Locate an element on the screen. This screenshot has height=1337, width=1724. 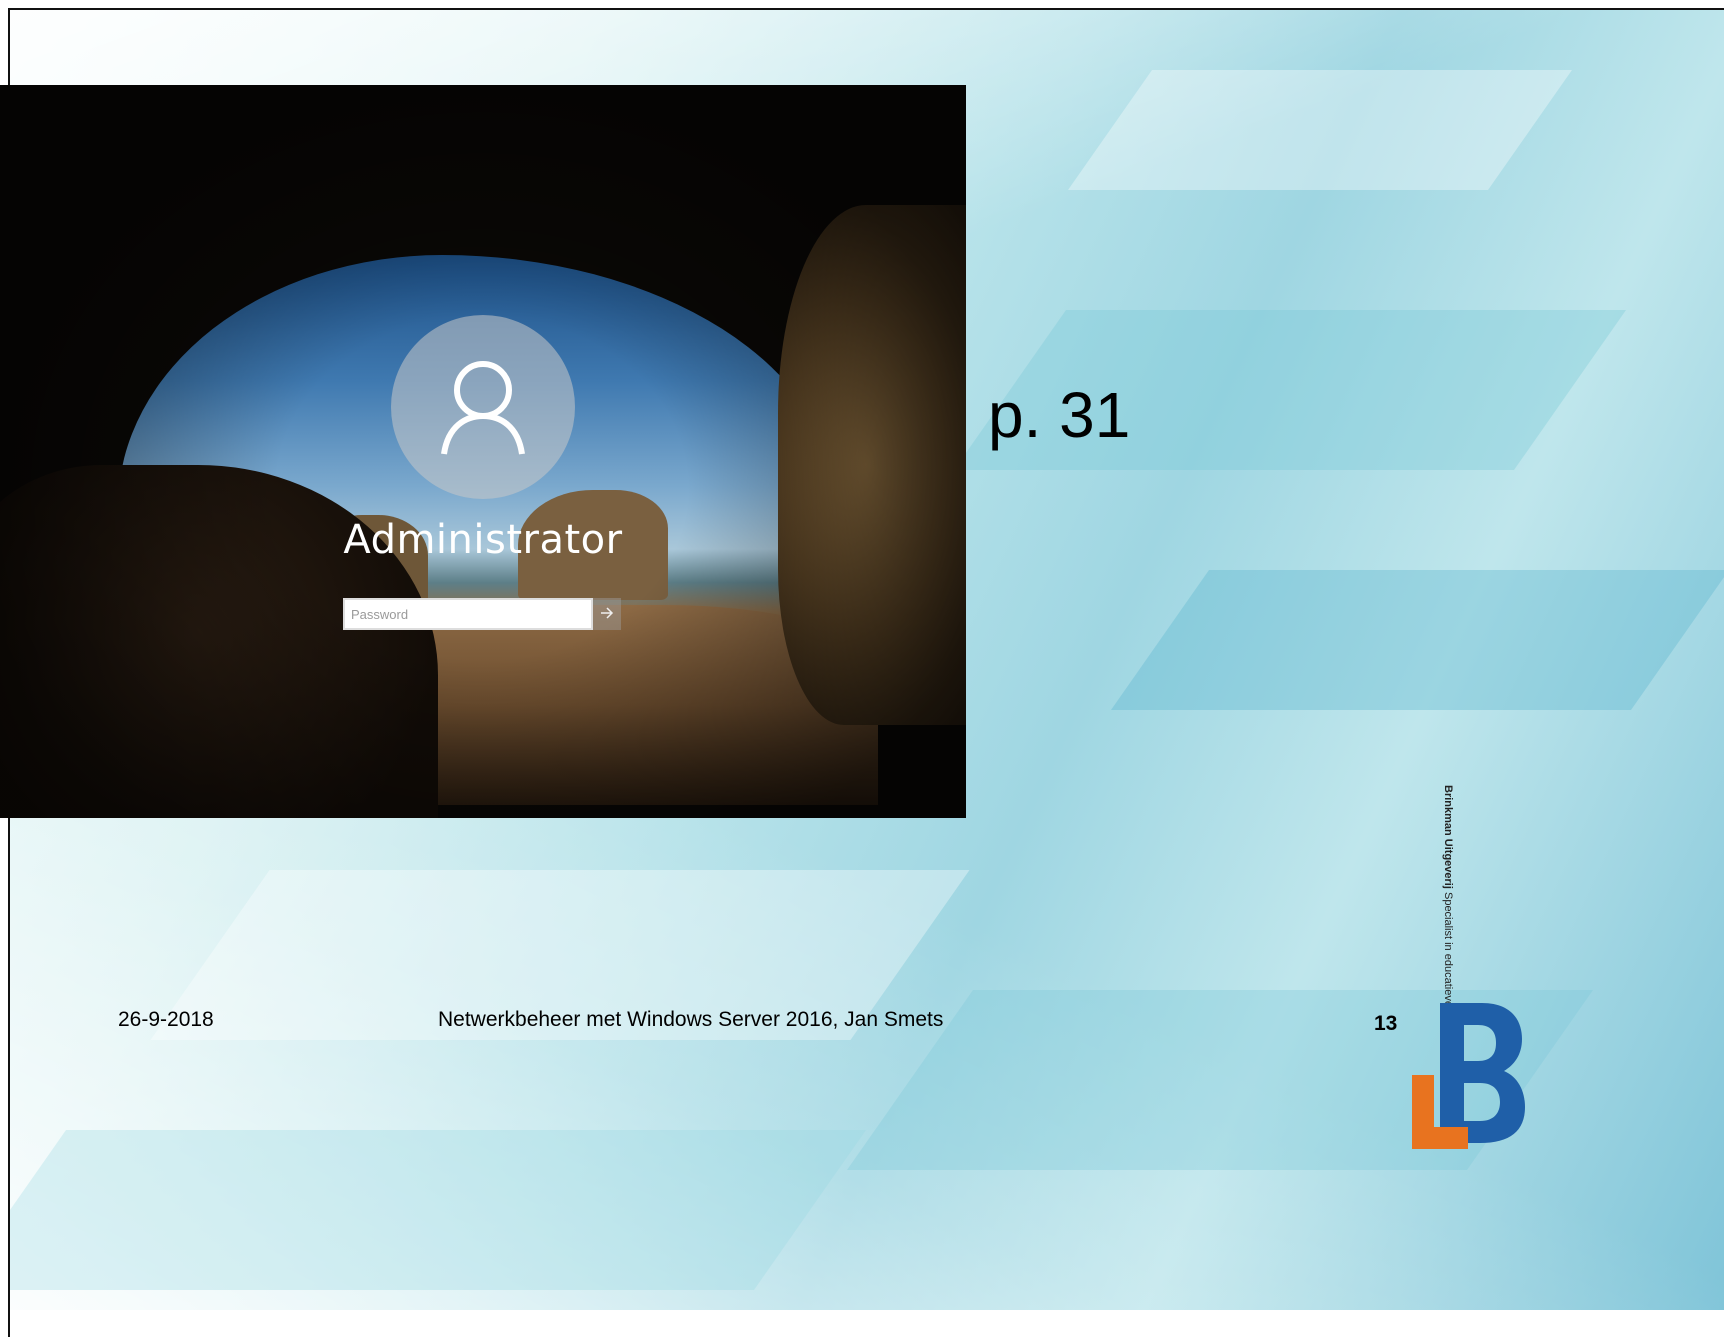
footer-date: 26-9-2018 is located at coordinates (166, 1019).